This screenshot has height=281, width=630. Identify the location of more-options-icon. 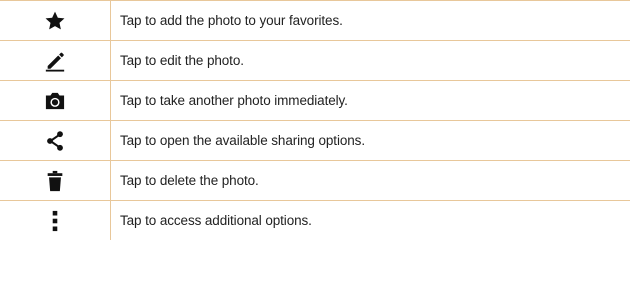
(55, 220).